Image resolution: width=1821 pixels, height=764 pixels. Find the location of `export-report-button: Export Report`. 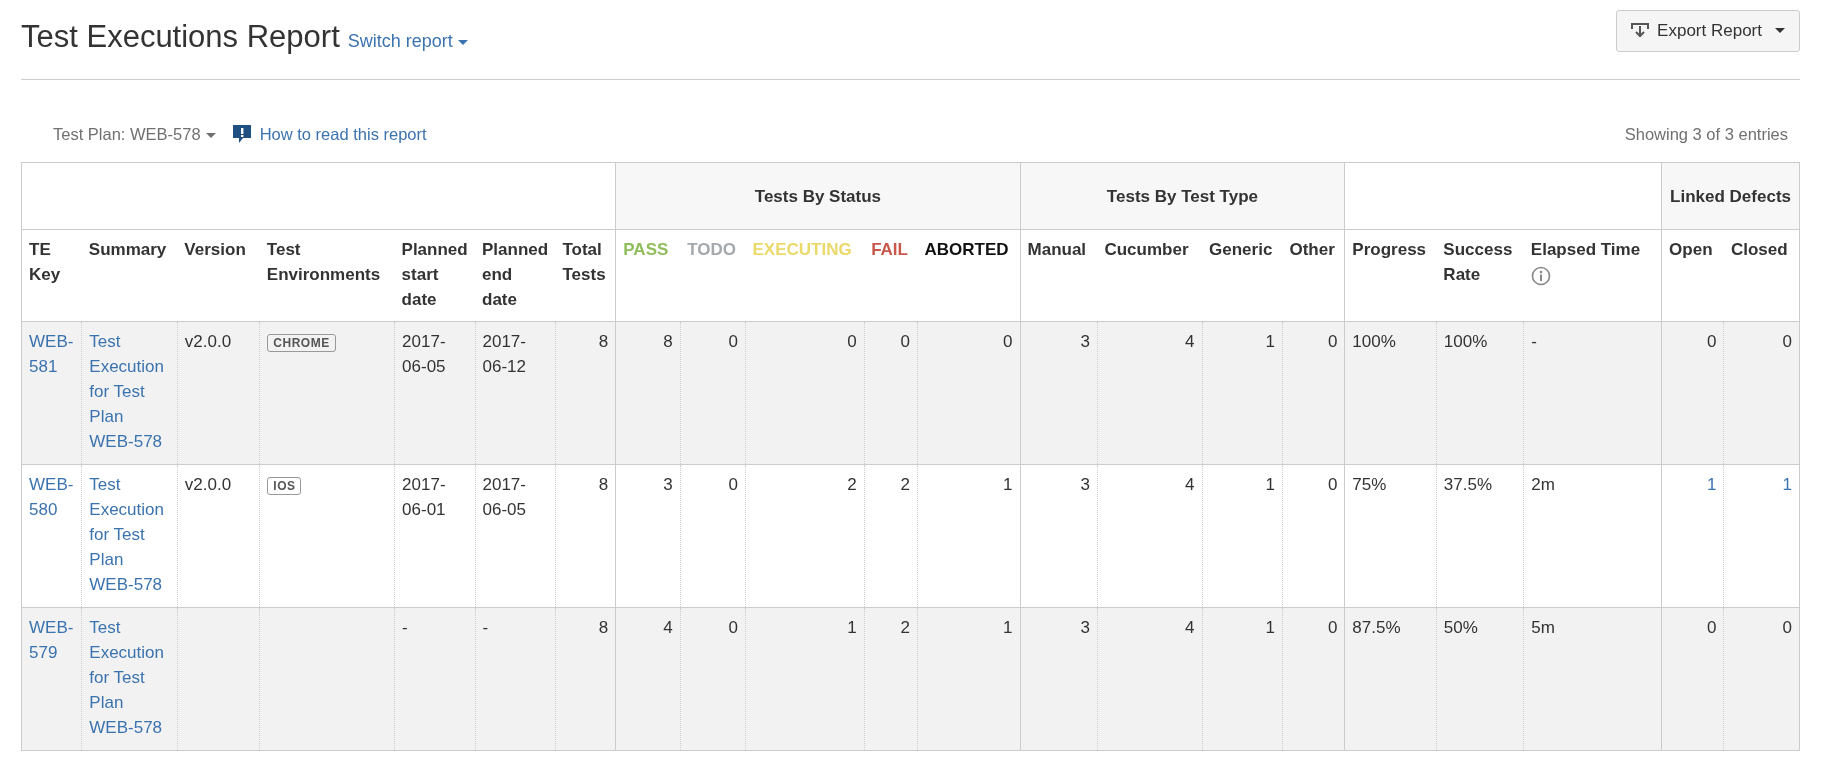

export-report-button: Export Report is located at coordinates (1708, 31).